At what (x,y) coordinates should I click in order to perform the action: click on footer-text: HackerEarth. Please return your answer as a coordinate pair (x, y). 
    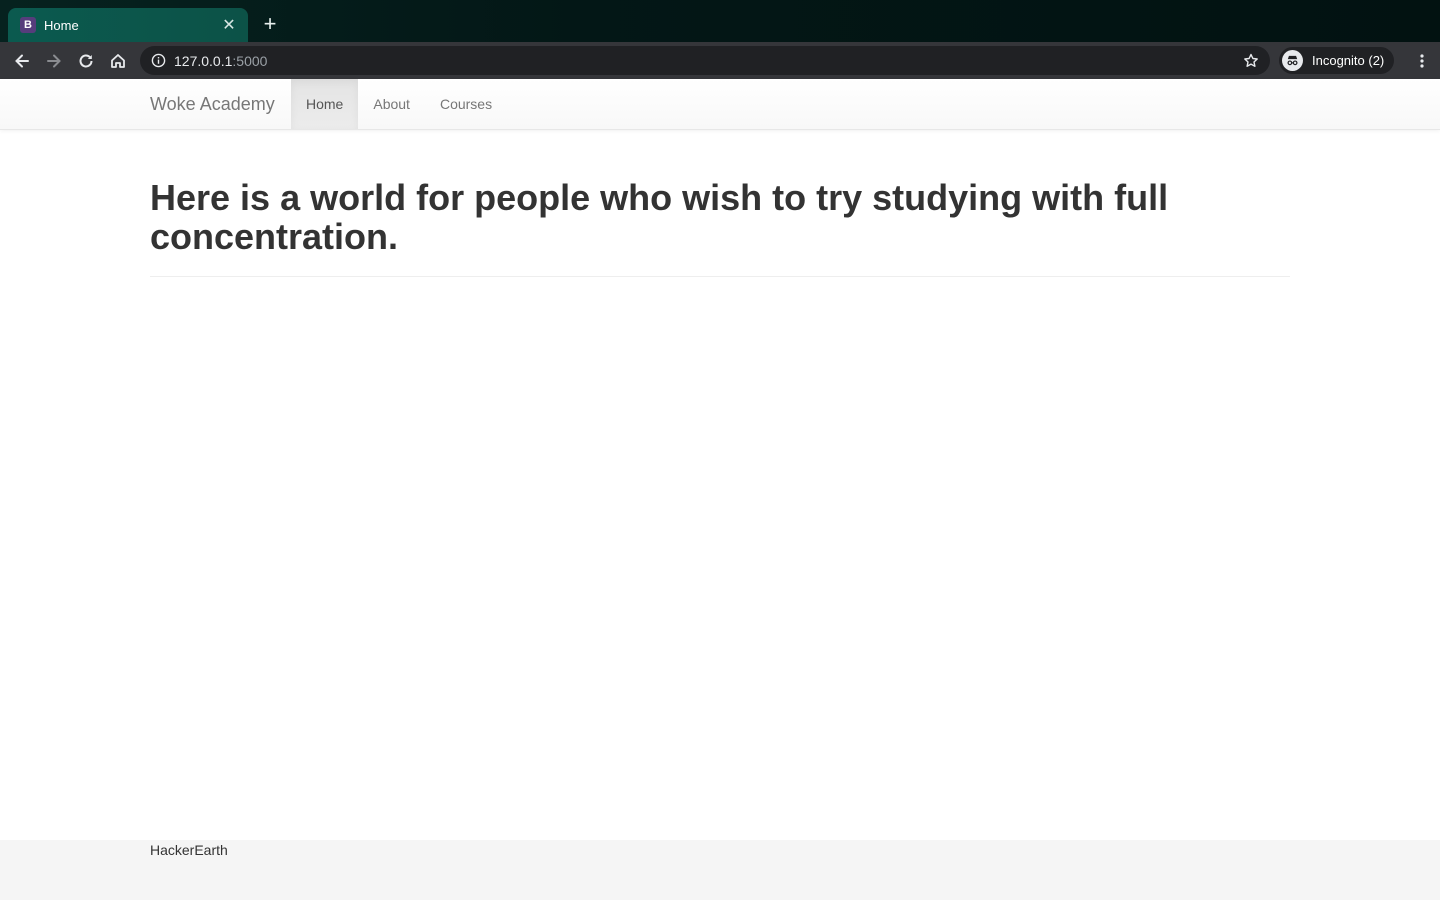
    Looking at the image, I should click on (189, 850).